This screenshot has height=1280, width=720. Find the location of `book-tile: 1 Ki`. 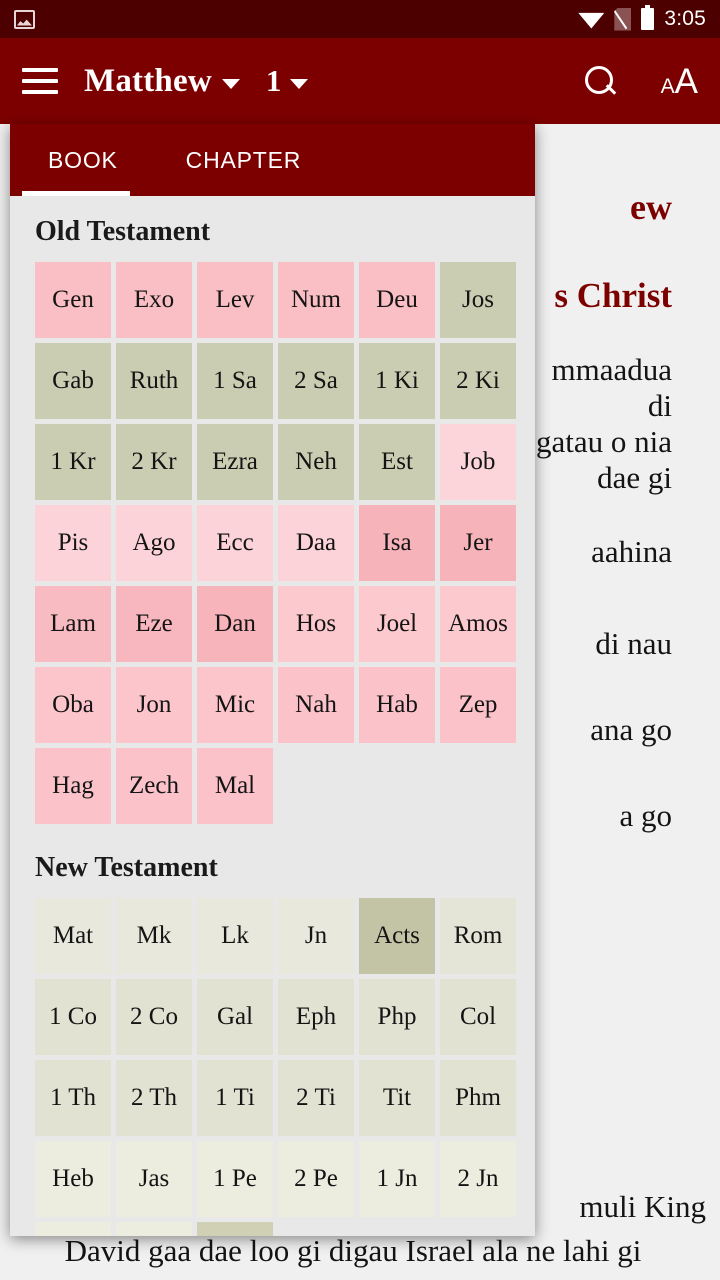

book-tile: 1 Ki is located at coordinates (397, 381).